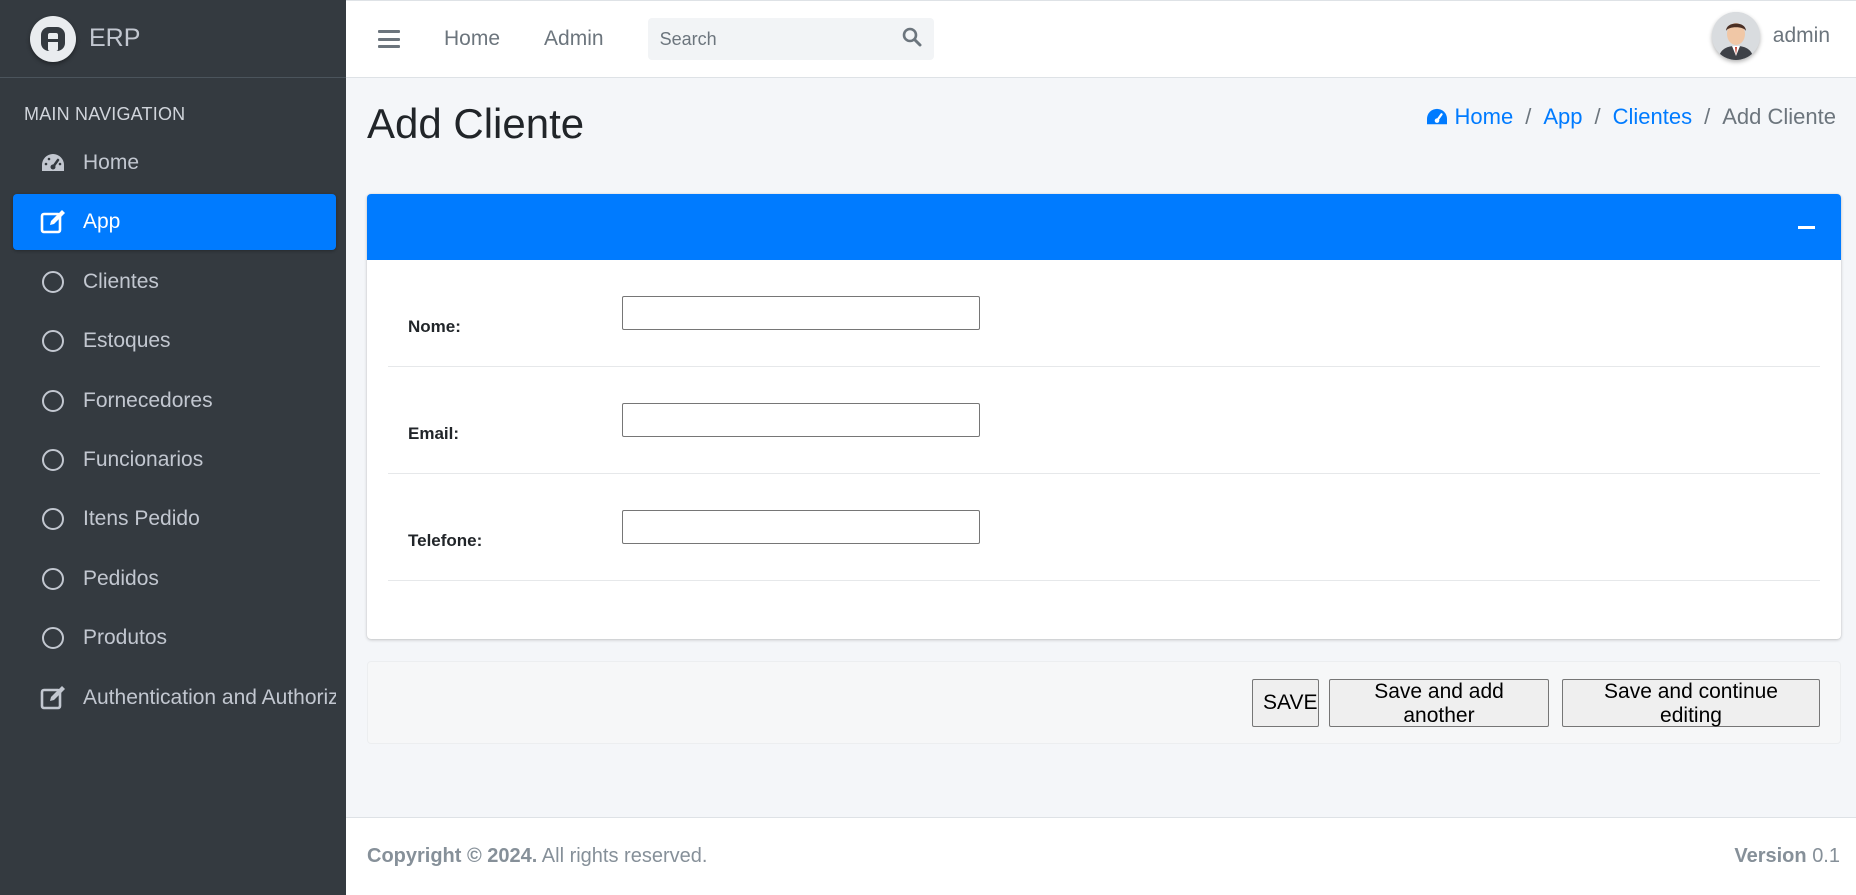 The image size is (1856, 895). What do you see at coordinates (1104, 313) in the screenshot?
I see `form-row-nome: Nome:` at bounding box center [1104, 313].